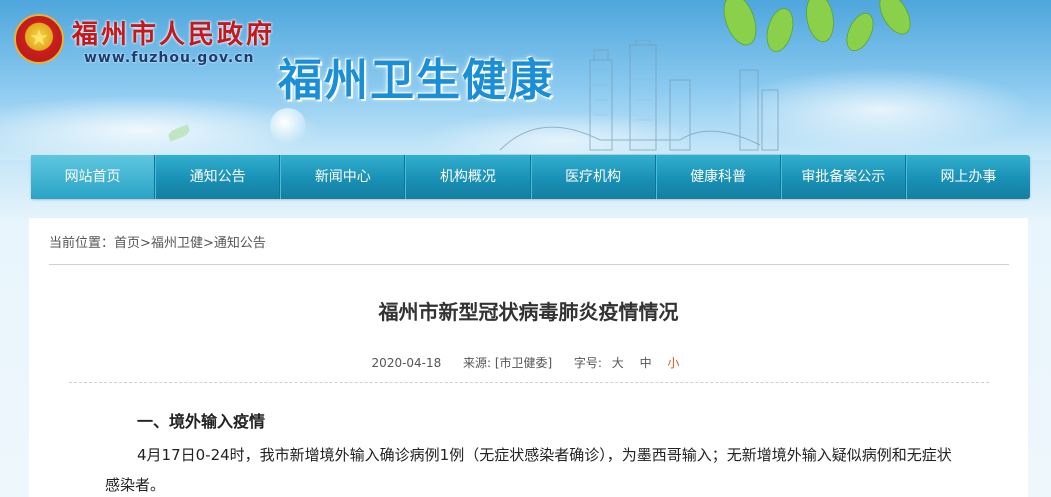 Image resolution: width=1051 pixels, height=497 pixels. What do you see at coordinates (529, 382) in the screenshot?
I see `dashed-divider` at bounding box center [529, 382].